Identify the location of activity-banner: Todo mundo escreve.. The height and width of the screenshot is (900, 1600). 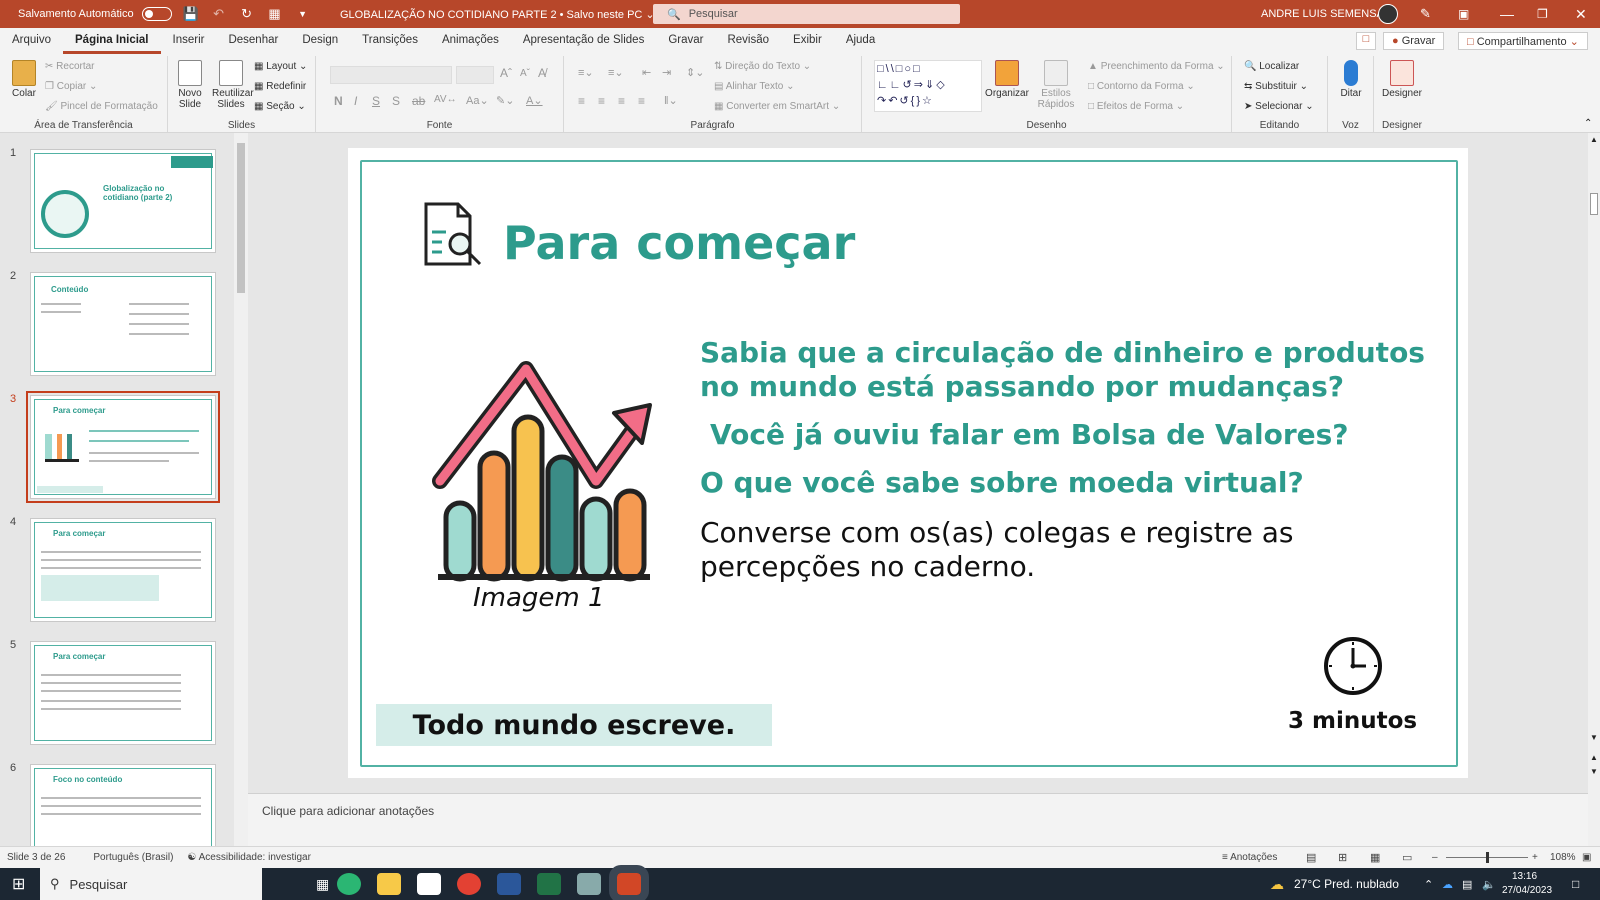
(574, 725).